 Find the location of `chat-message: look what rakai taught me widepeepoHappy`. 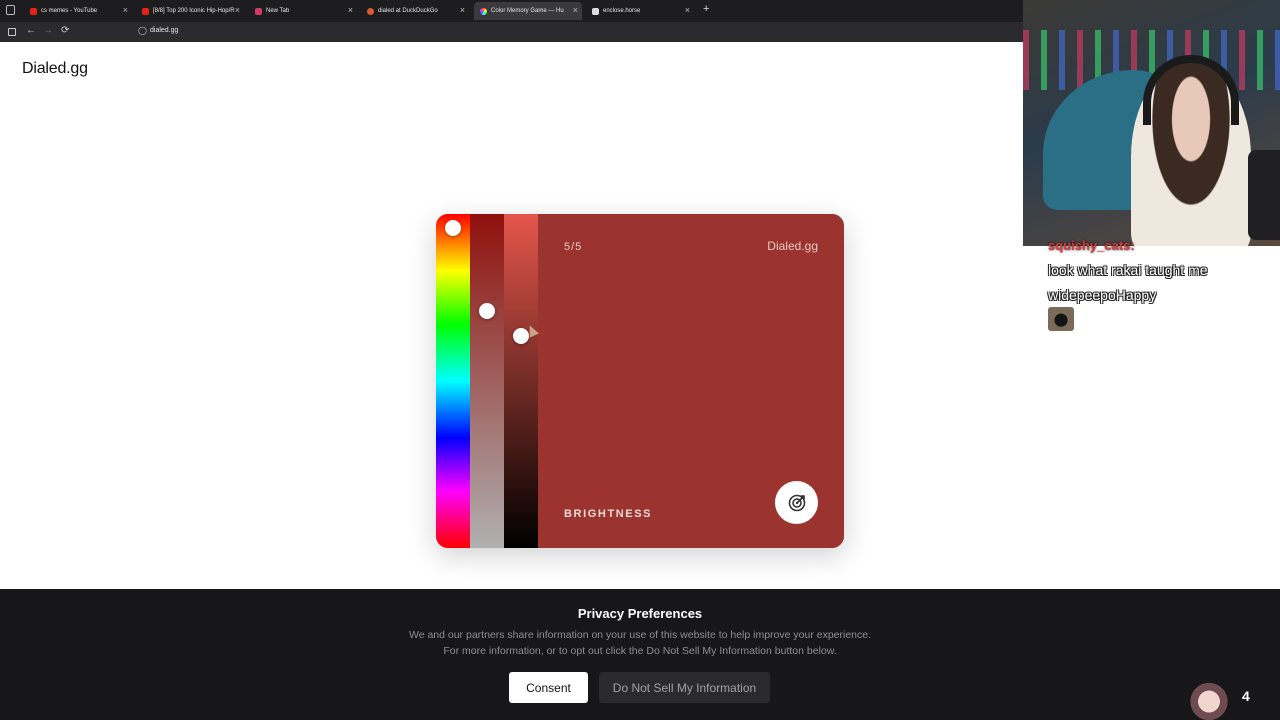

chat-message: look what rakai taught me widepeepoHappy is located at coordinates (1128, 282).